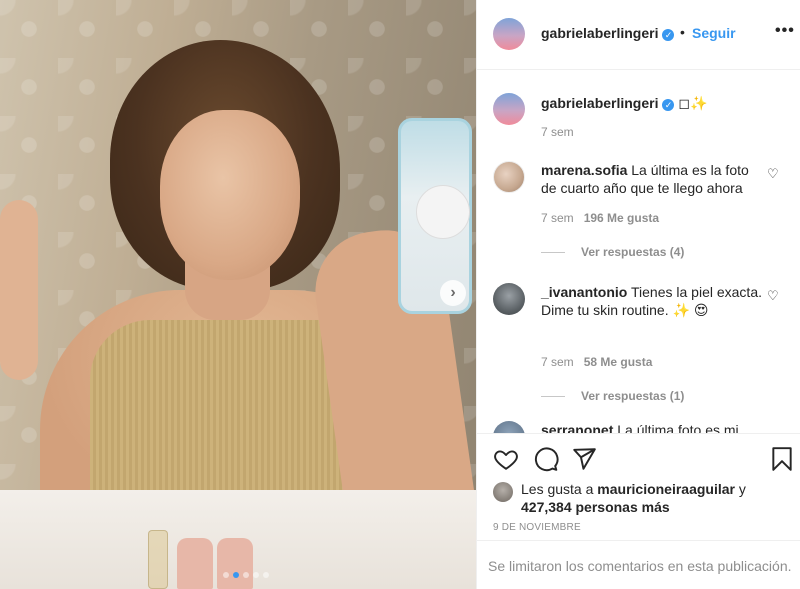 This screenshot has height=589, width=800. What do you see at coordinates (678, 427) in the screenshot?
I see `comment-body: La última foto es mi` at bounding box center [678, 427].